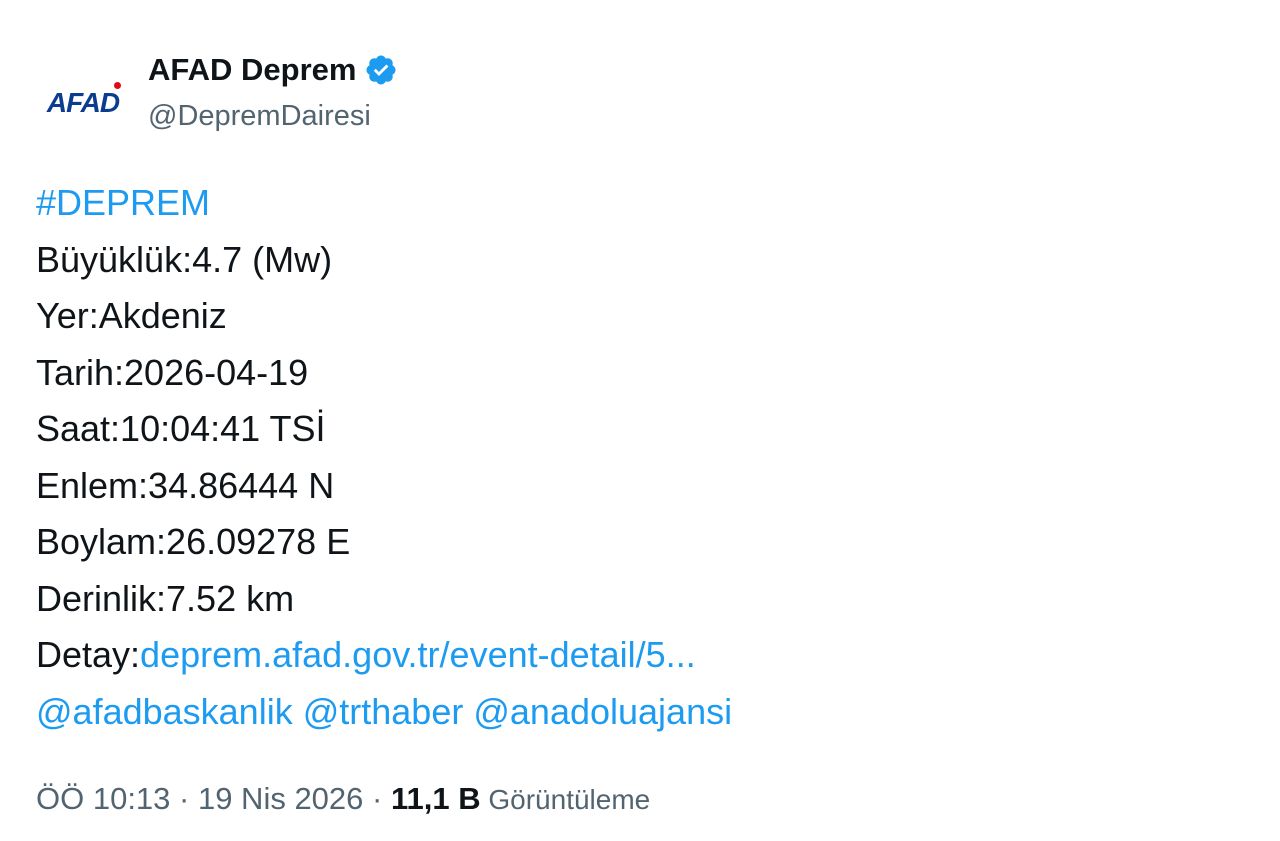 The image size is (1280, 841). What do you see at coordinates (486, 96) in the screenshot?
I see `tweet-header: AFAD AFAD Deprem @DepremDairesi` at bounding box center [486, 96].